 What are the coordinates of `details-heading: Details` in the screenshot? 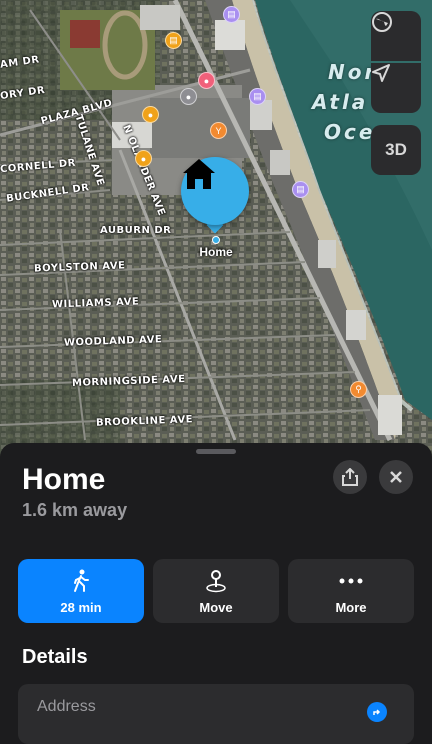 It's located at (55, 657).